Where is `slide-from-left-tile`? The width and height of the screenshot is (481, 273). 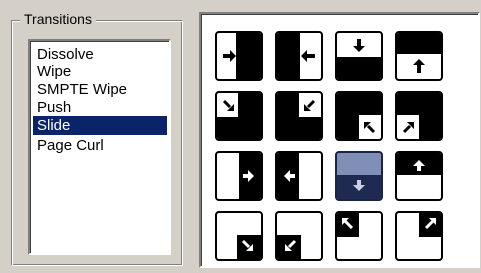
slide-from-left-tile is located at coordinates (239, 56).